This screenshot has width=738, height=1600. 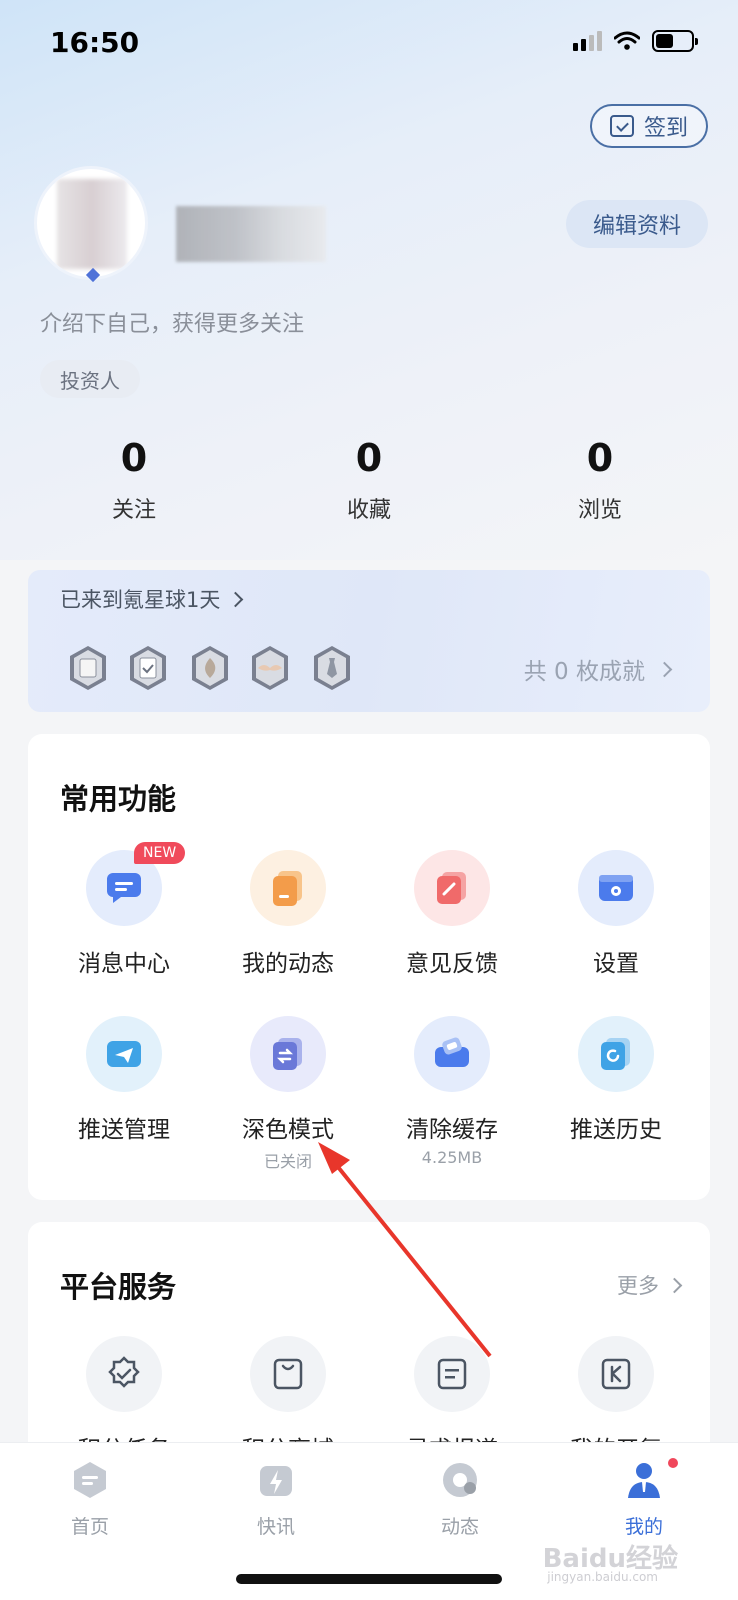 I want to click on stat-views: 0 浏览, so click(x=600, y=480).